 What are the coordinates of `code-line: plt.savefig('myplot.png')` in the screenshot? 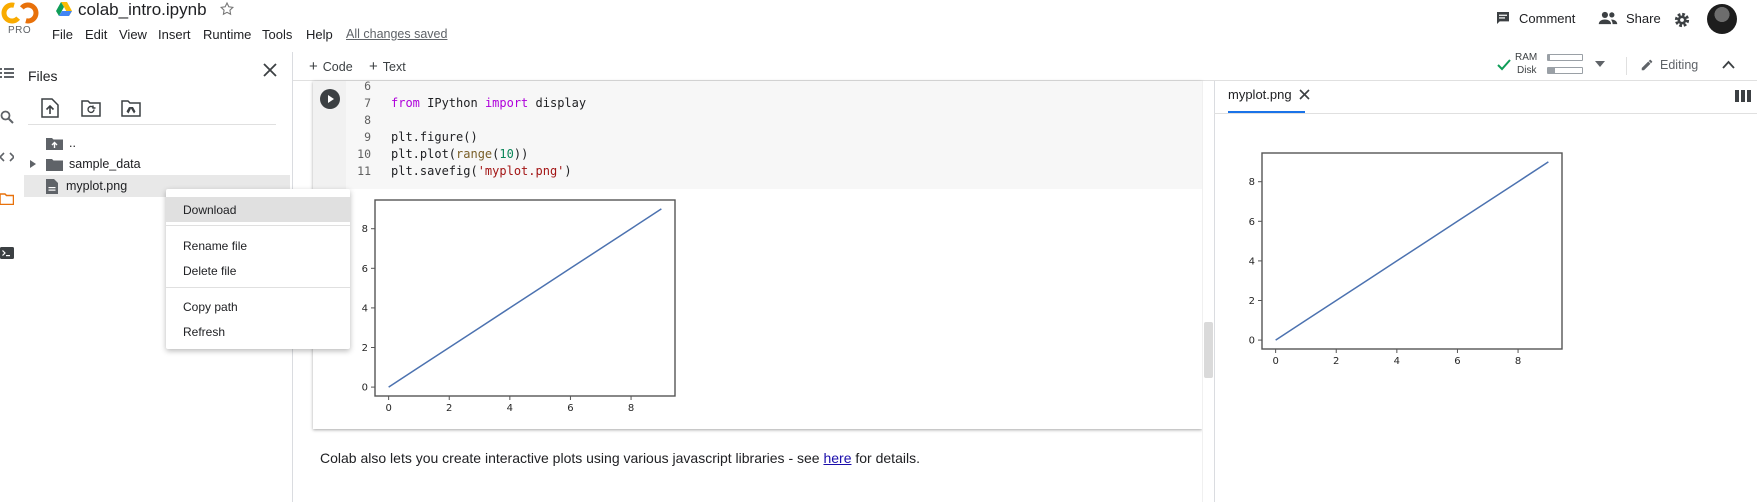 It's located at (481, 171).